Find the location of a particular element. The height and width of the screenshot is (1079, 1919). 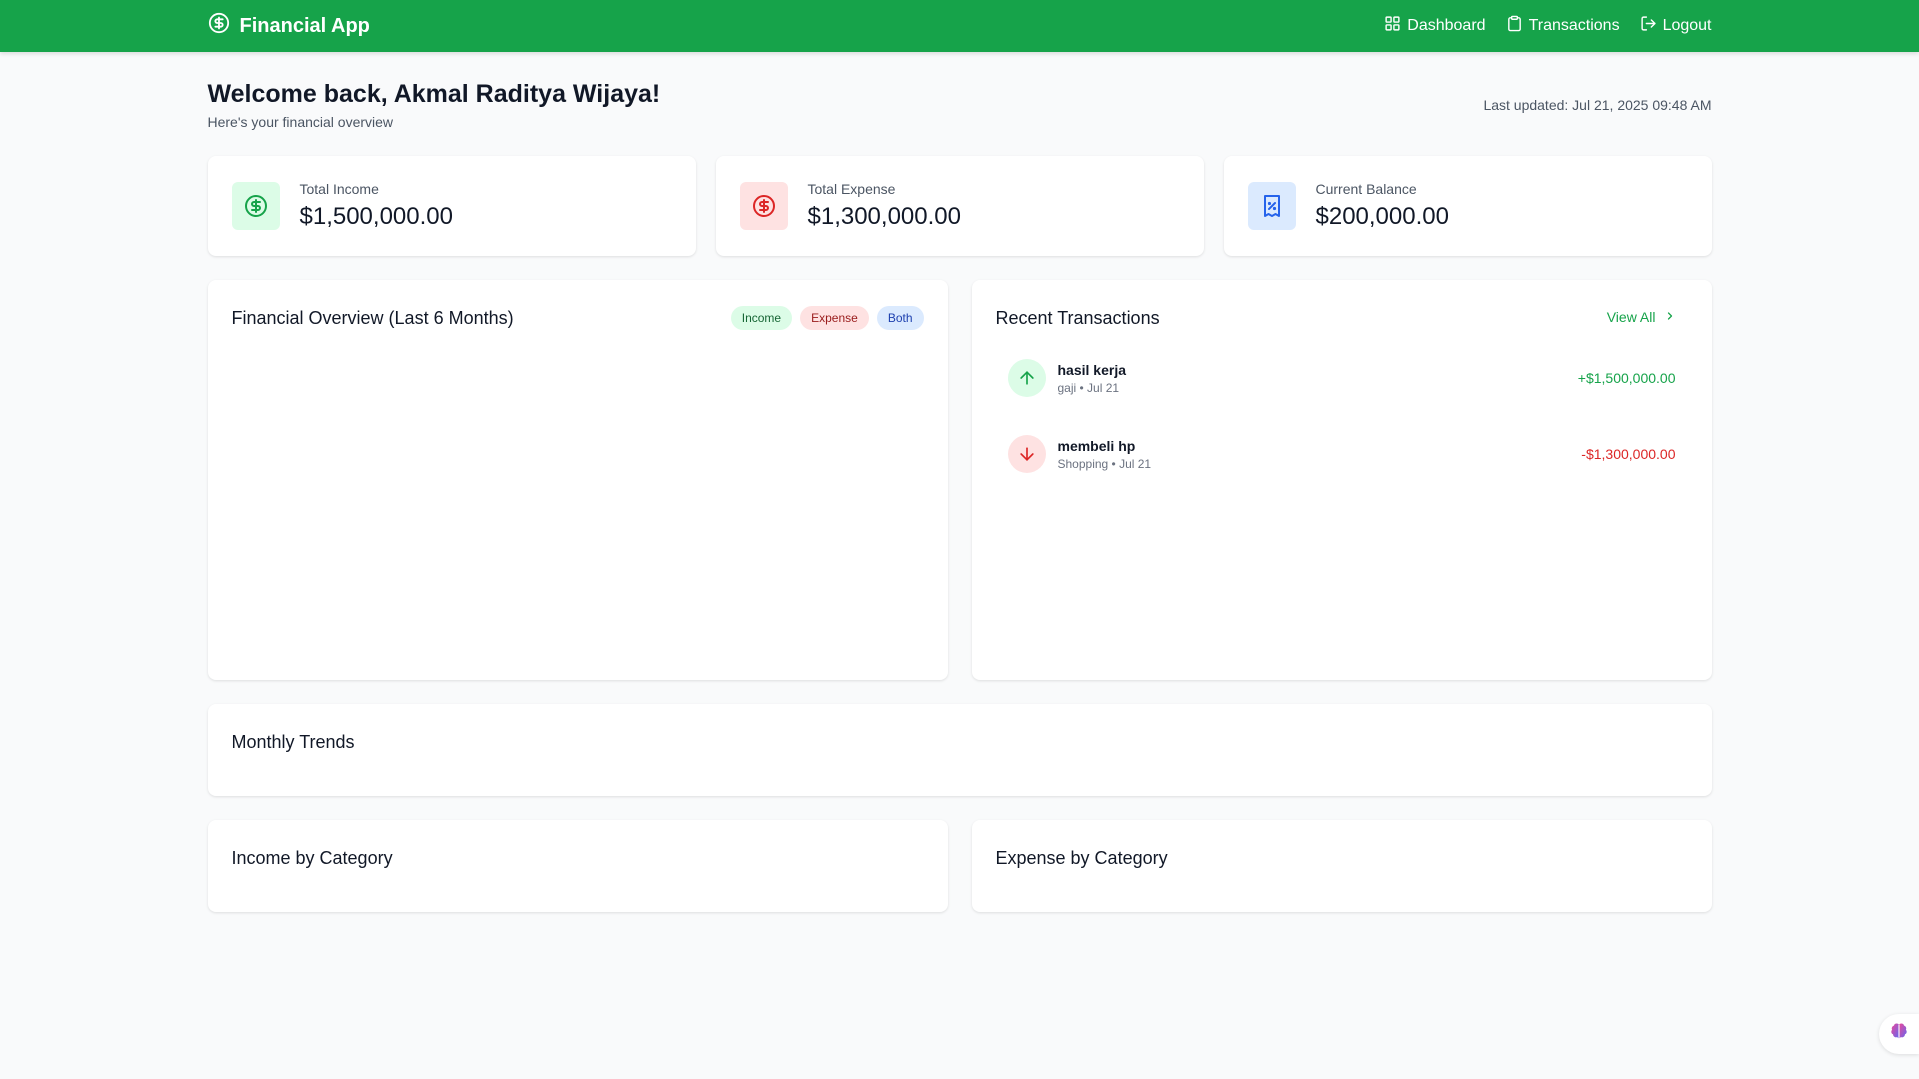

nav-link-dashboard: Dashboard is located at coordinates (1435, 26).